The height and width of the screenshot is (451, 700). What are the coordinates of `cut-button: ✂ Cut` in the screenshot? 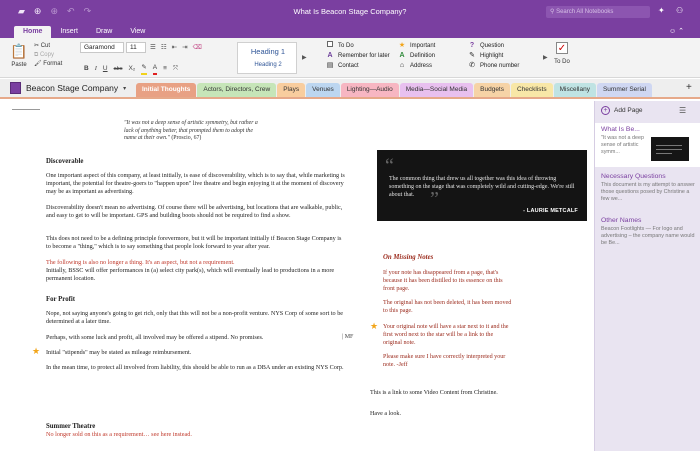 It's located at (48, 46).